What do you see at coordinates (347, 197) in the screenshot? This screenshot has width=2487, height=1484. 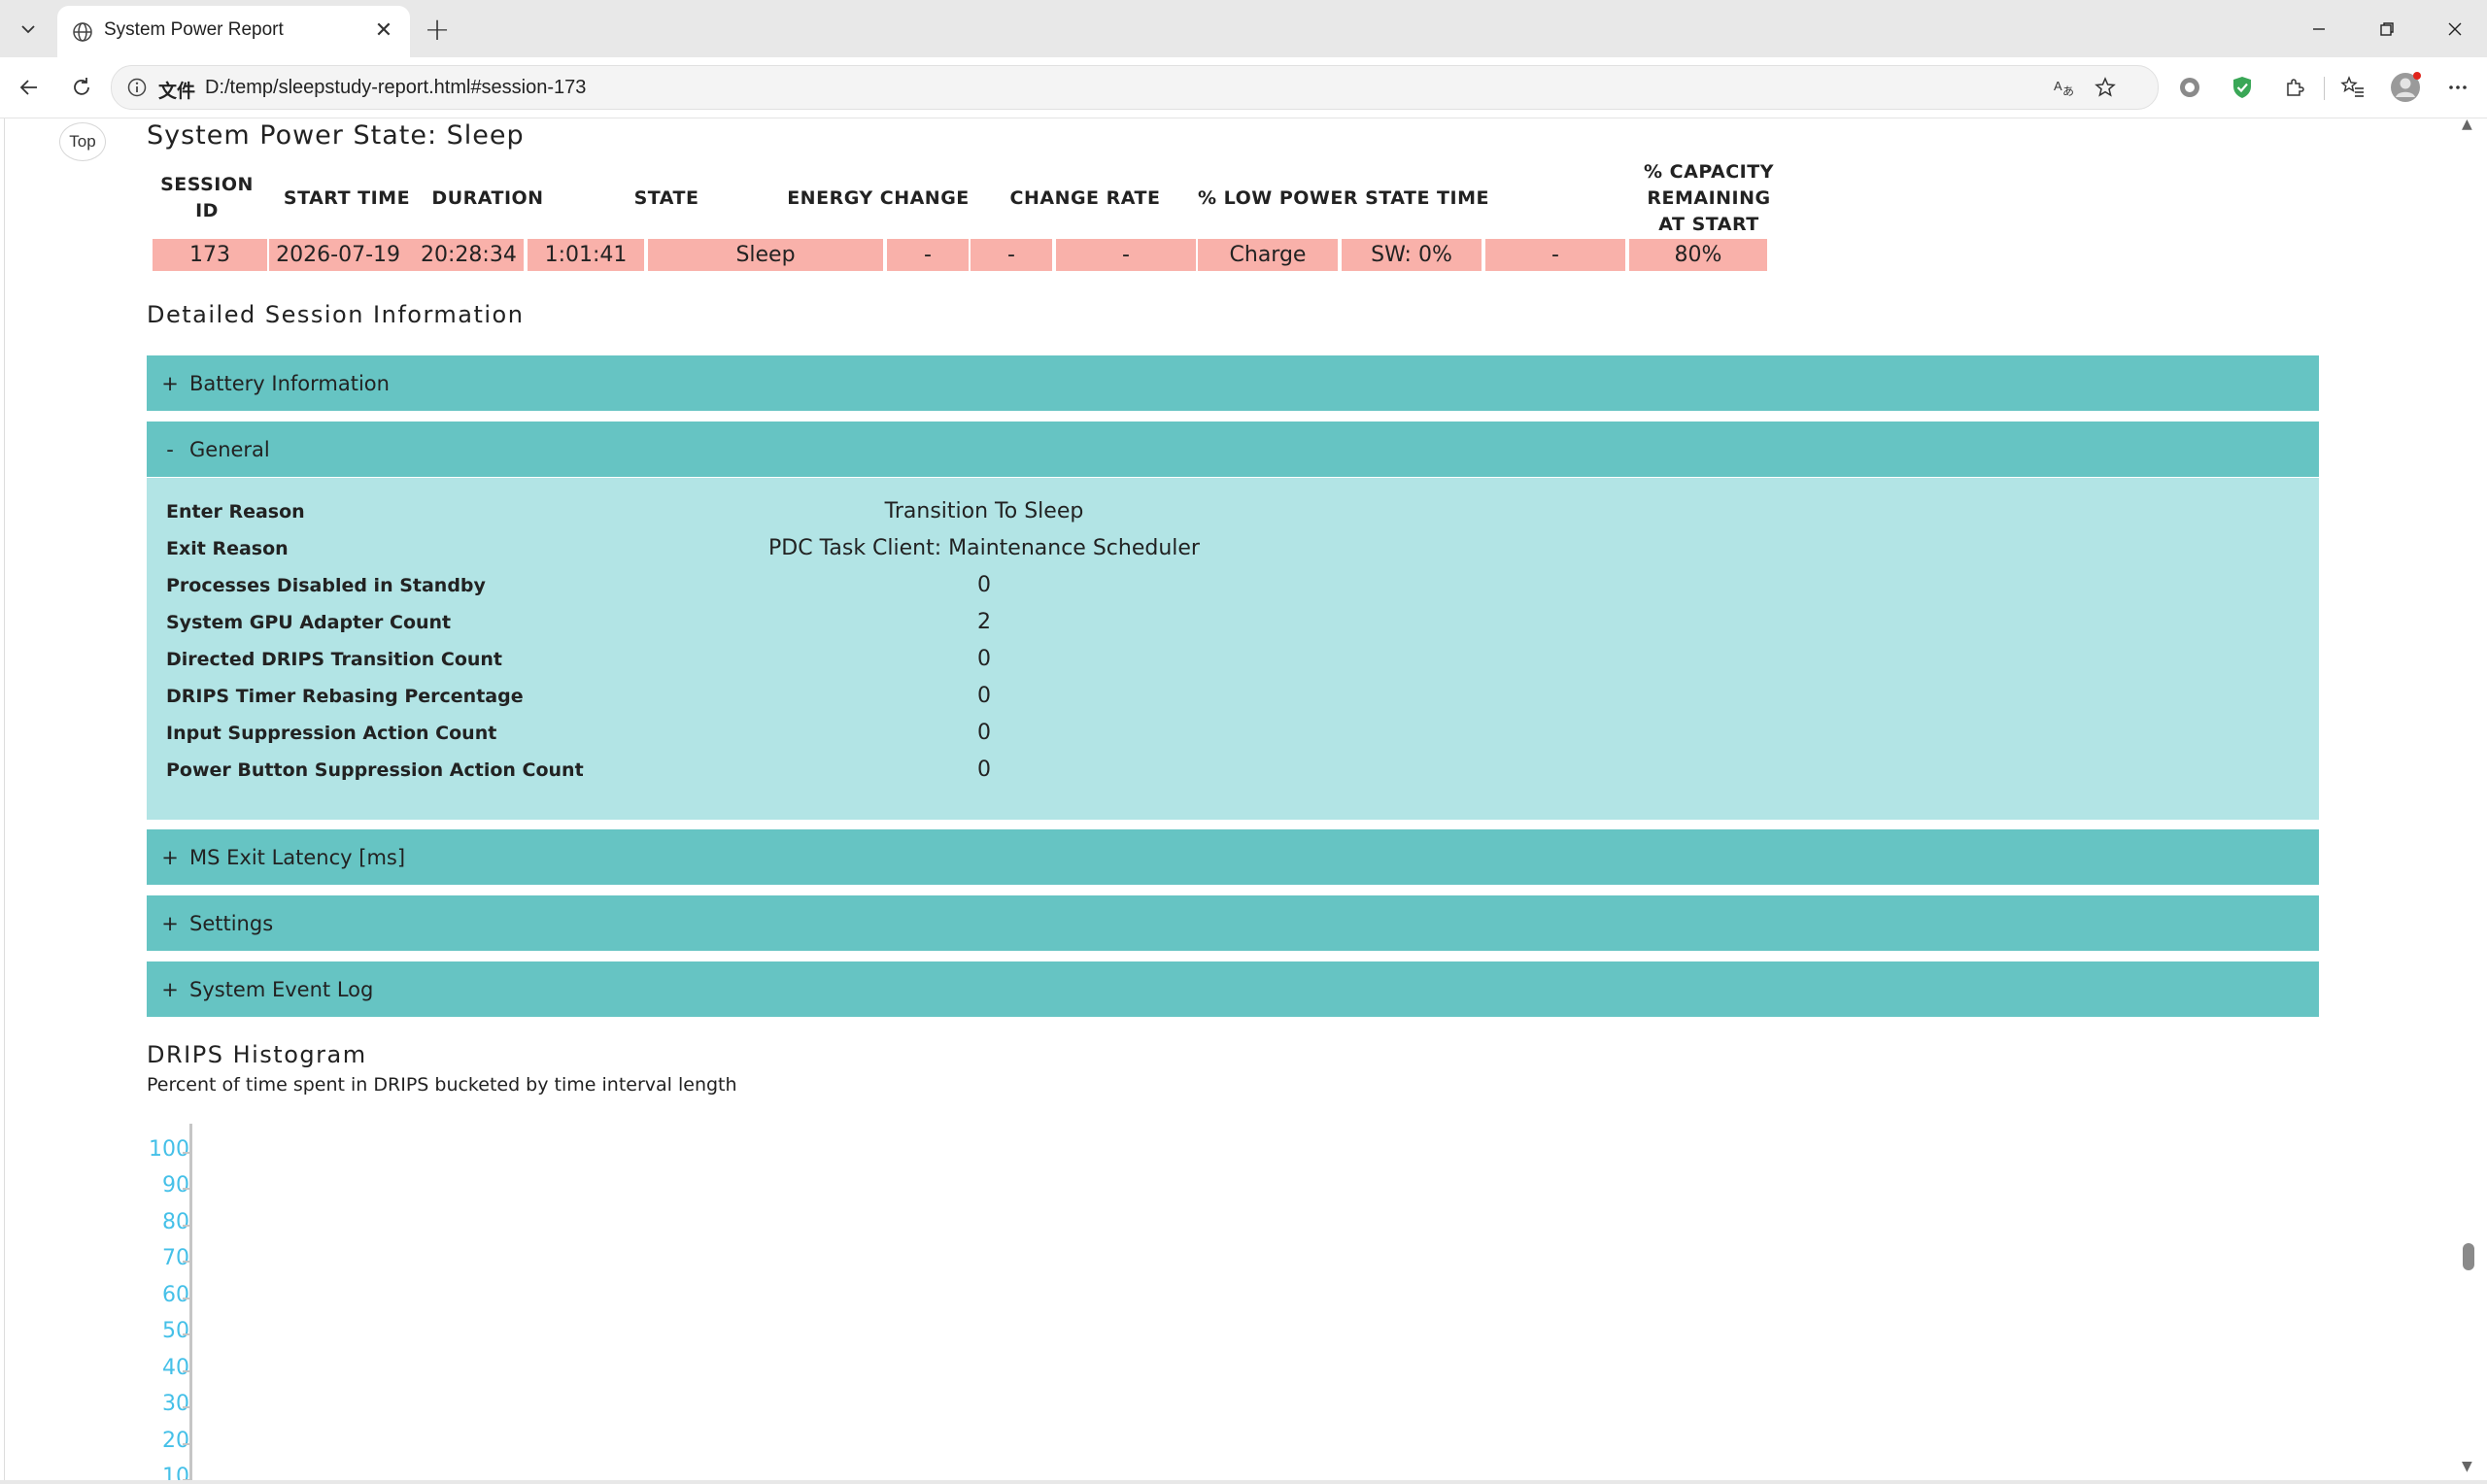 I see `header-start-time: START TIME` at bounding box center [347, 197].